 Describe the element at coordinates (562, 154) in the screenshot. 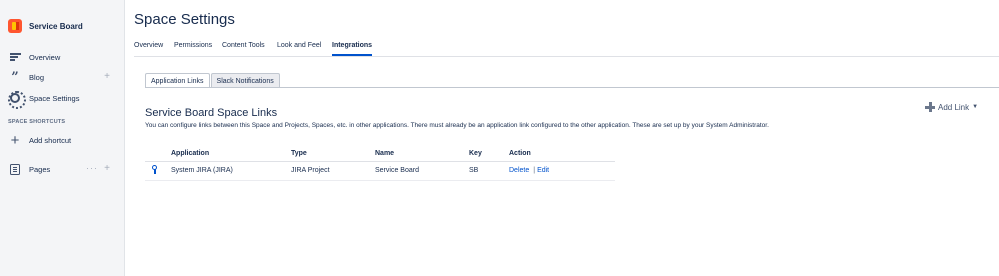

I see `header-action: Action` at that location.